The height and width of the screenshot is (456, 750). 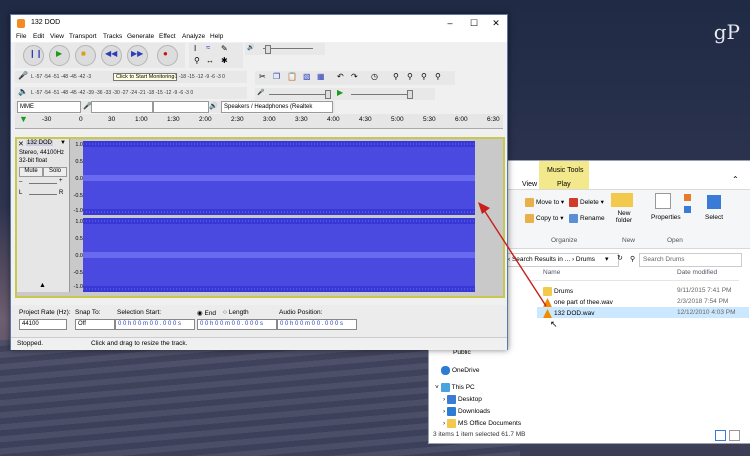 What do you see at coordinates (512, 254) in the screenshot?
I see `drag-arrow-annotation` at bounding box center [512, 254].